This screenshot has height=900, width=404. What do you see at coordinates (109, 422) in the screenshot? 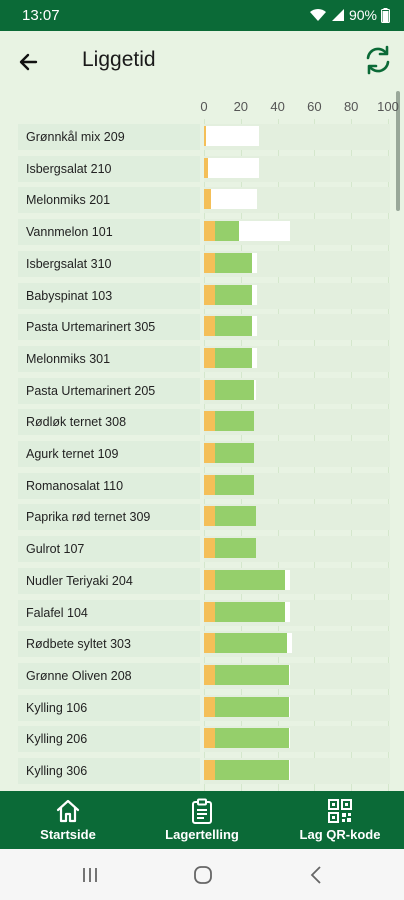
I see `category-label: Rødløk ternet 308` at bounding box center [109, 422].